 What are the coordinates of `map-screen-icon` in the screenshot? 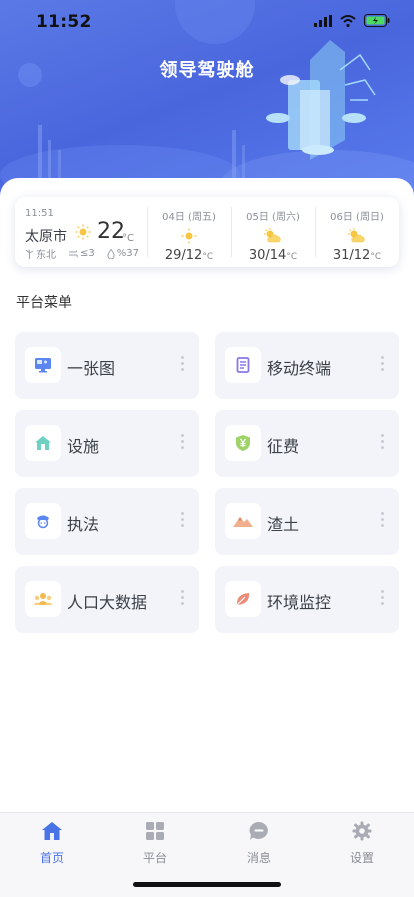 It's located at (43, 365).